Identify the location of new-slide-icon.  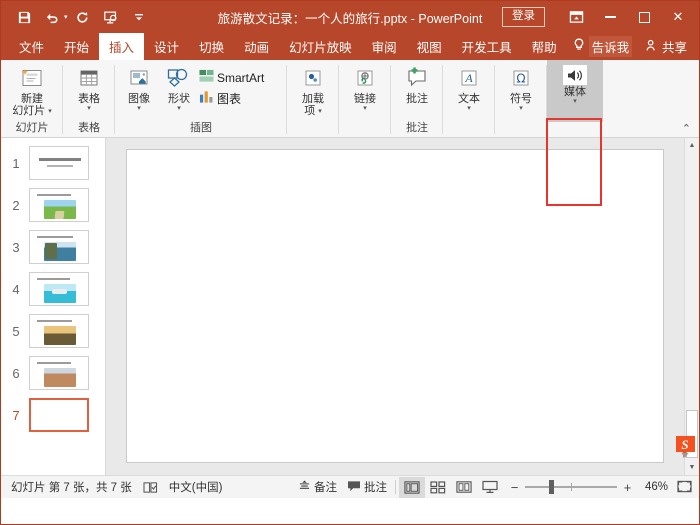
(32, 79).